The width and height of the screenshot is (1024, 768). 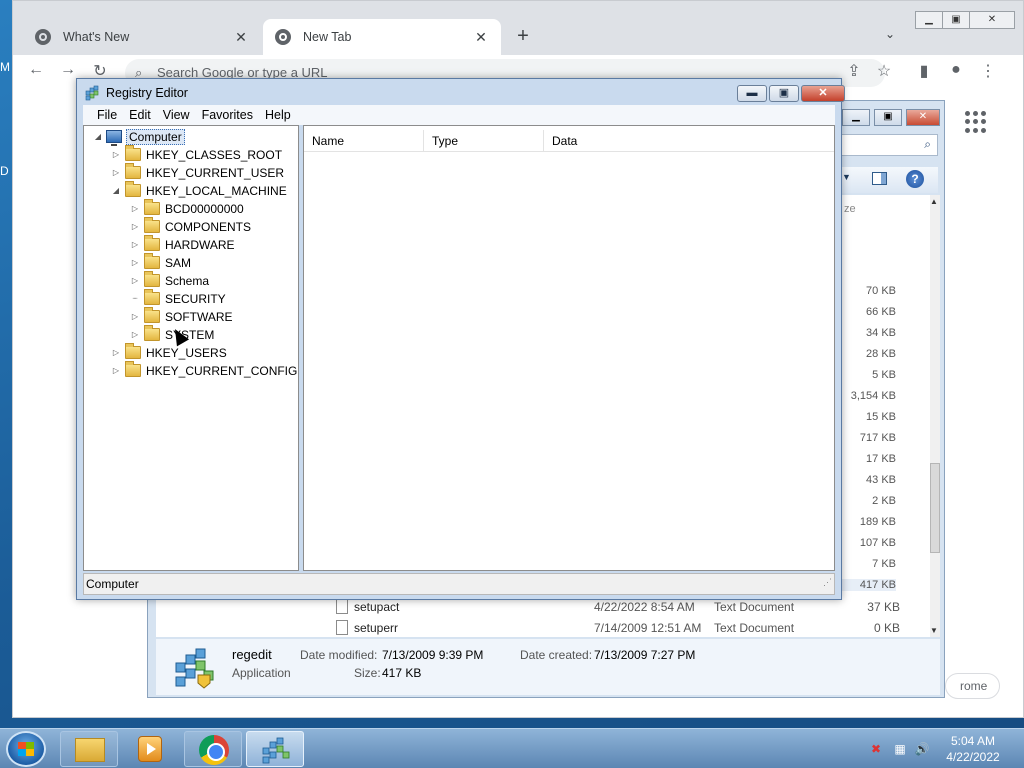 What do you see at coordinates (204, 209) in the screenshot?
I see `tree-node-label: BCD00000000` at bounding box center [204, 209].